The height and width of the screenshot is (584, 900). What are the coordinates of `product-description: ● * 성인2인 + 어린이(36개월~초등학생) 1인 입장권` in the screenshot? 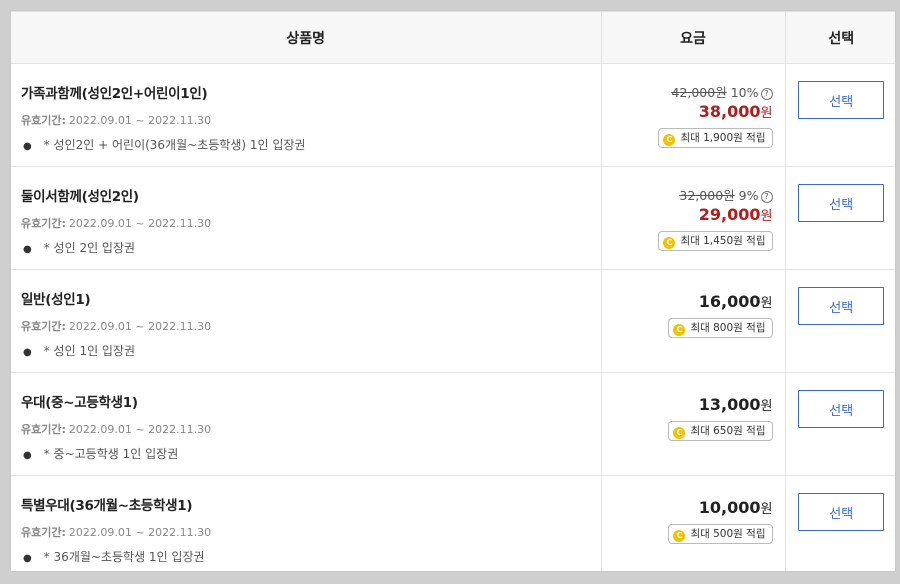 It's located at (306, 144).